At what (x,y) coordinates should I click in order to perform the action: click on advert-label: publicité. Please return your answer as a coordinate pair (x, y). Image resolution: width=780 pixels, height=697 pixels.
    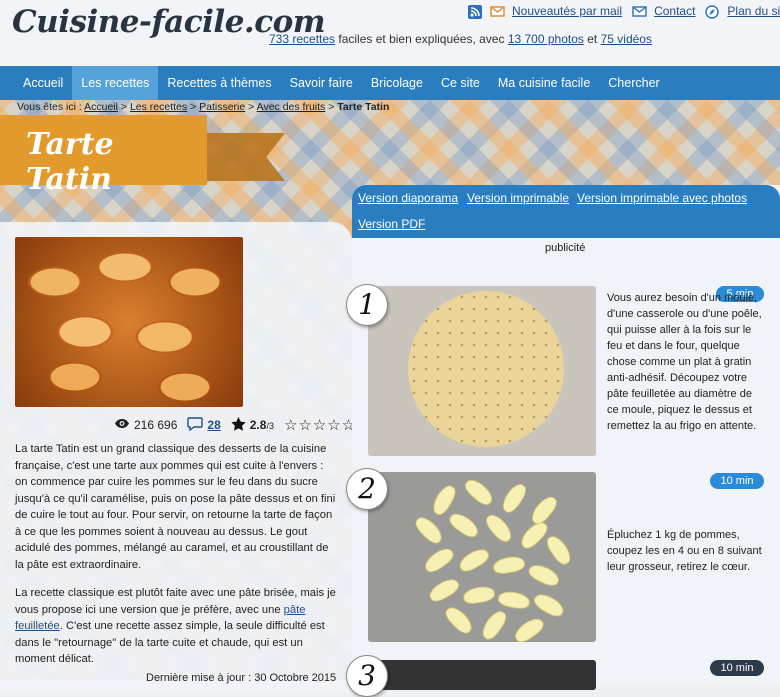
    Looking at the image, I should click on (565, 248).